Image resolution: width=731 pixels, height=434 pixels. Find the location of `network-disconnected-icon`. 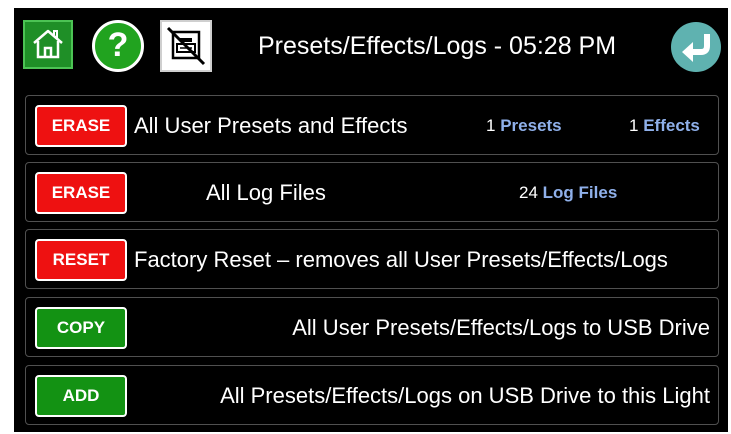

network-disconnected-icon is located at coordinates (186, 46).